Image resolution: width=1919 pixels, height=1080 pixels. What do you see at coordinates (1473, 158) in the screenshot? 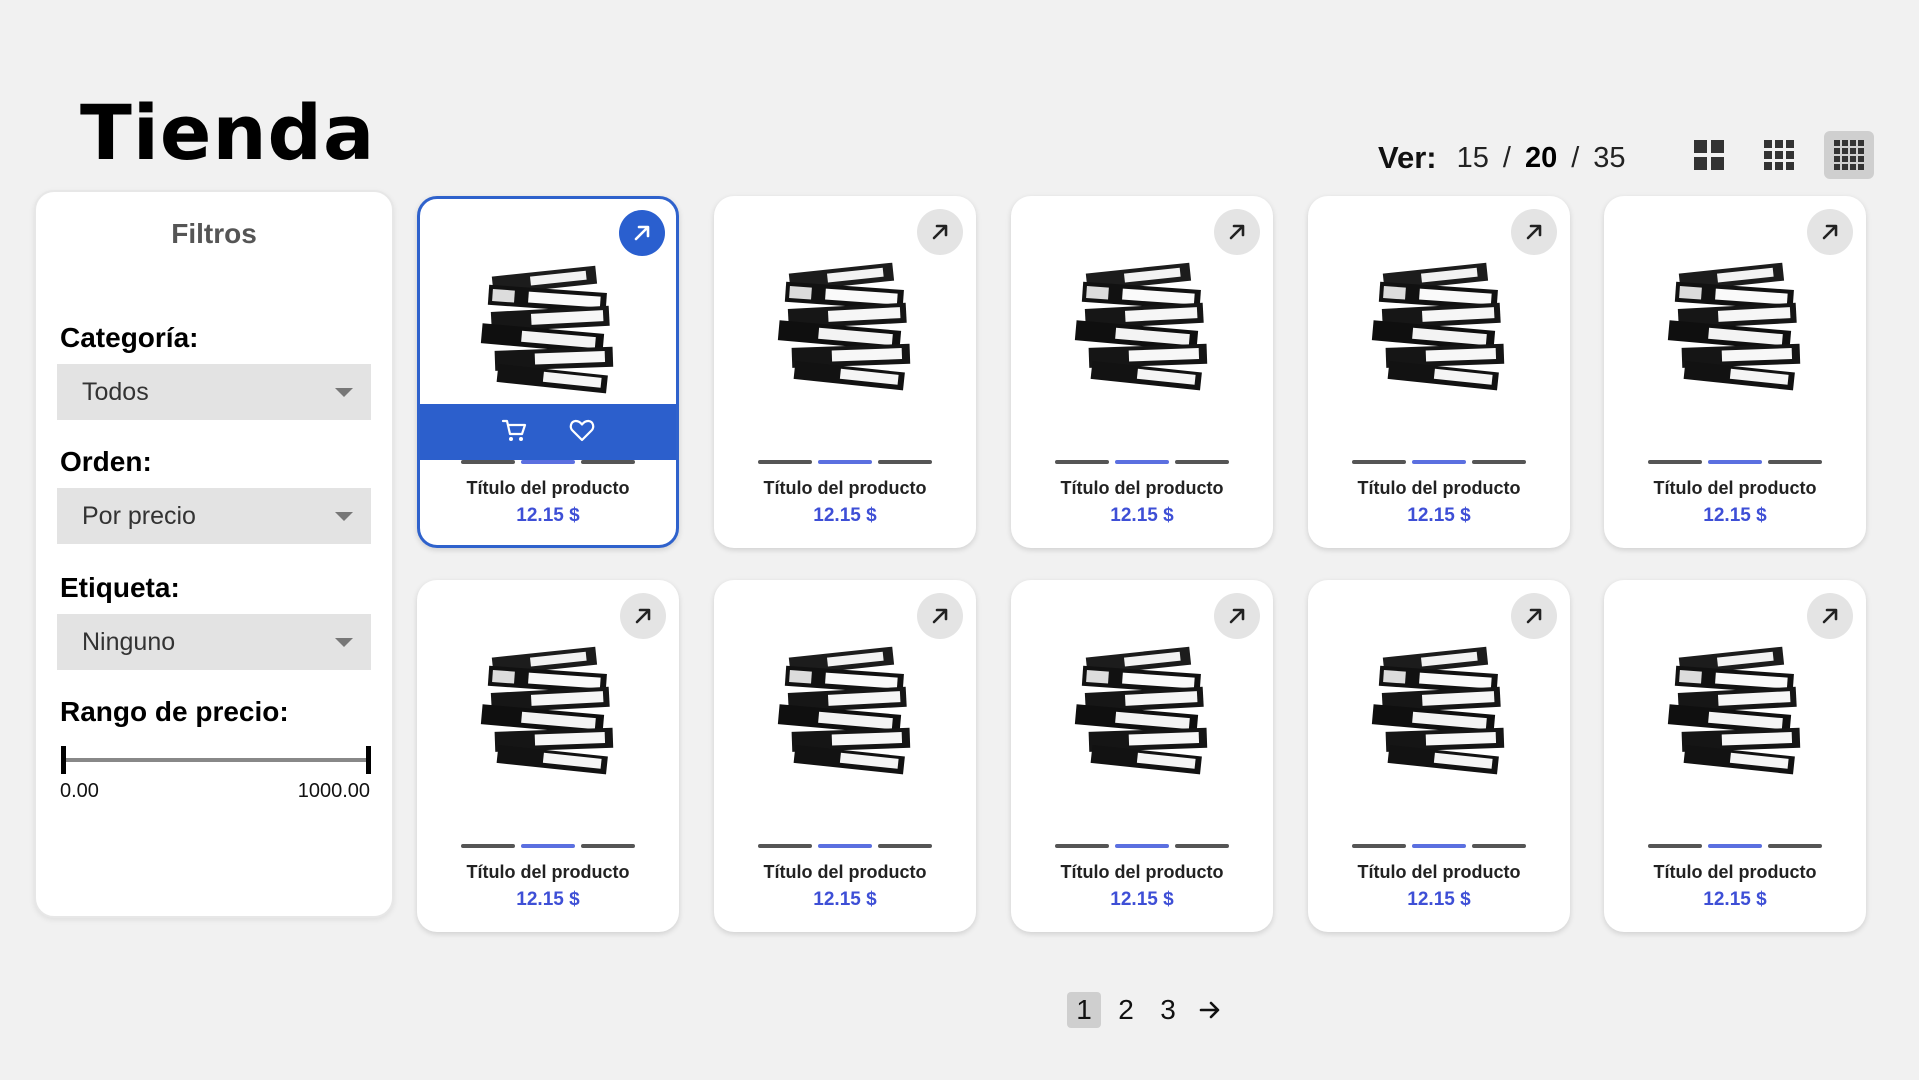
I see `view-option-15: 15` at bounding box center [1473, 158].